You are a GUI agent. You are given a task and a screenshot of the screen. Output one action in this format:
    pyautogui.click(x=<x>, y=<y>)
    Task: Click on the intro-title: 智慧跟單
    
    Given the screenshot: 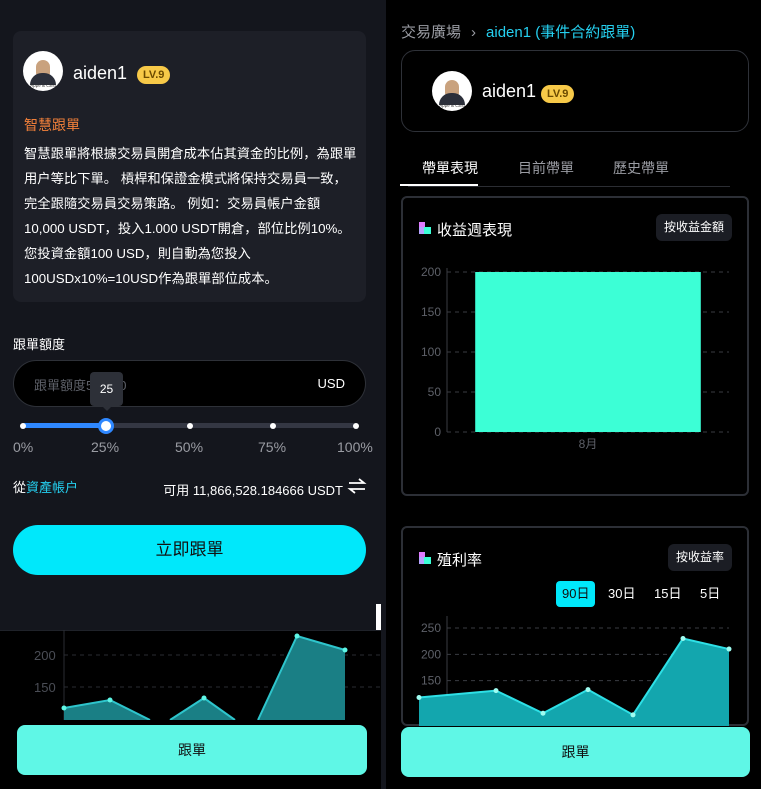 What is the action you would take?
    pyautogui.click(x=52, y=125)
    